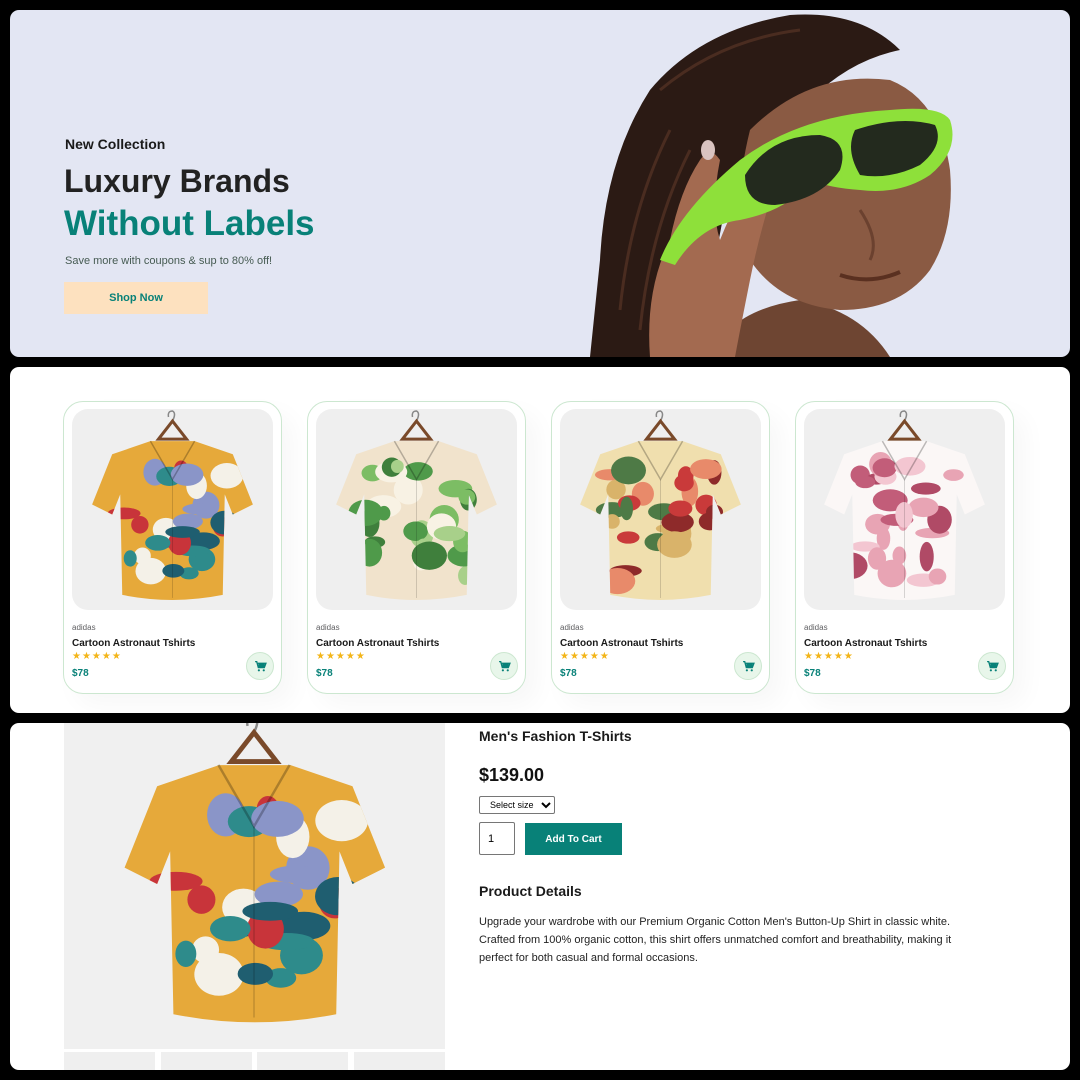  I want to click on add-to-cart-button: Add To Cart, so click(573, 839).